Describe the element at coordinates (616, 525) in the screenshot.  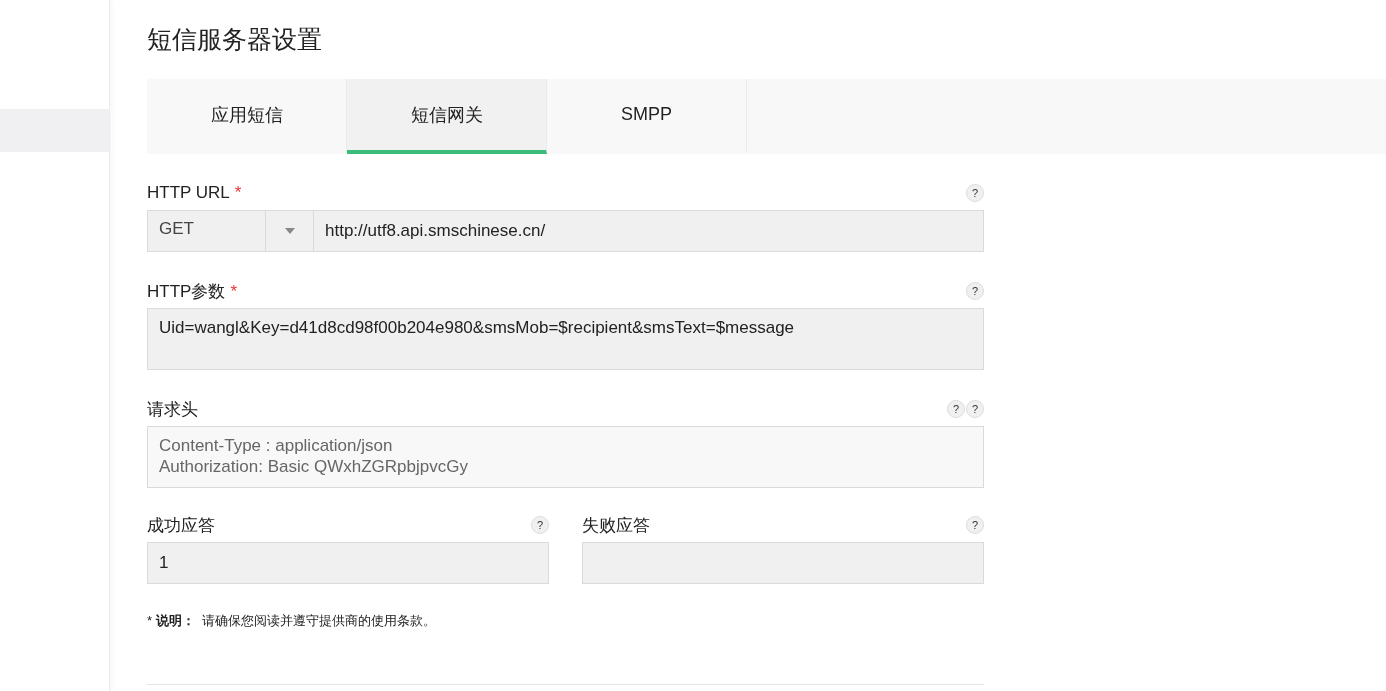
I see `field-label: 失败应答` at that location.